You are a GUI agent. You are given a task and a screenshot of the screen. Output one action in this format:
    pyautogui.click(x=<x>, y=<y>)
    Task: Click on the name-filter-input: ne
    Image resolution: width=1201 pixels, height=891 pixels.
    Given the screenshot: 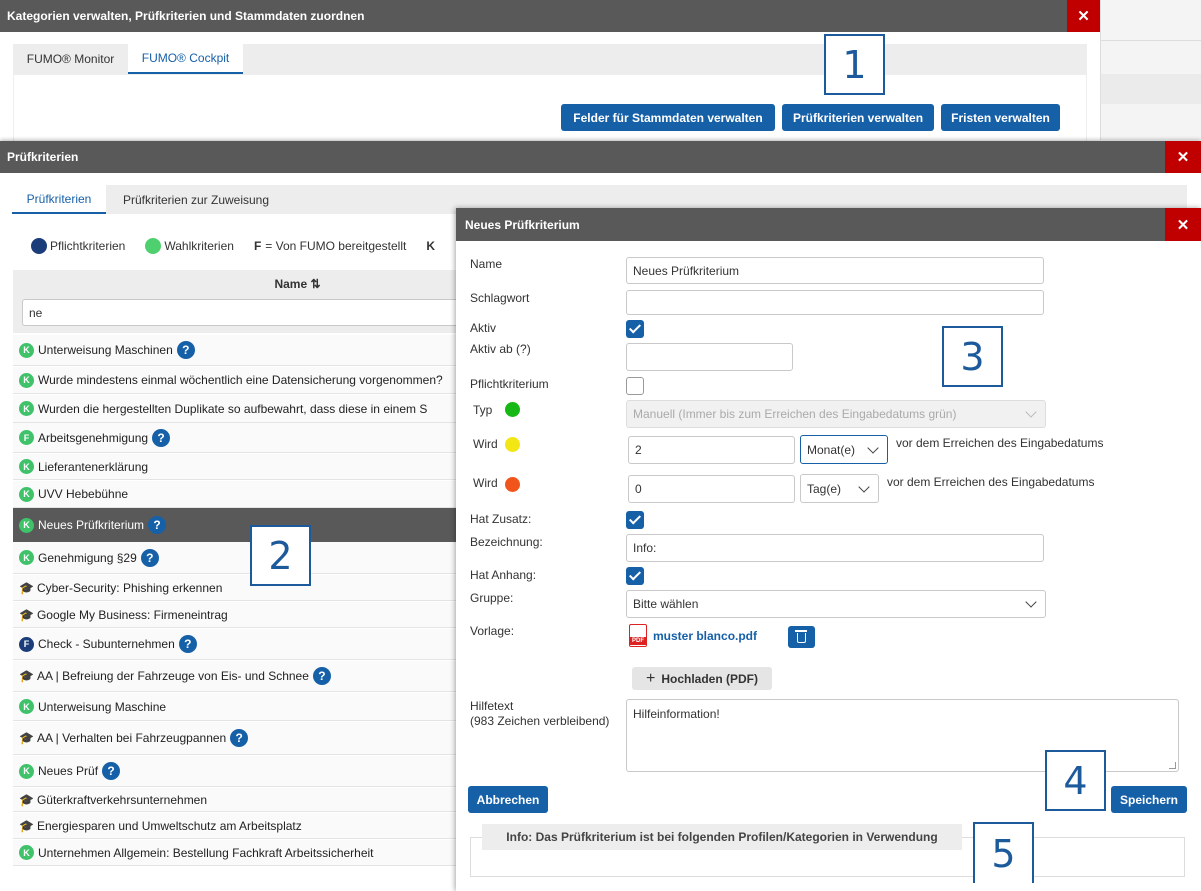 What is the action you would take?
    pyautogui.click(x=240, y=312)
    